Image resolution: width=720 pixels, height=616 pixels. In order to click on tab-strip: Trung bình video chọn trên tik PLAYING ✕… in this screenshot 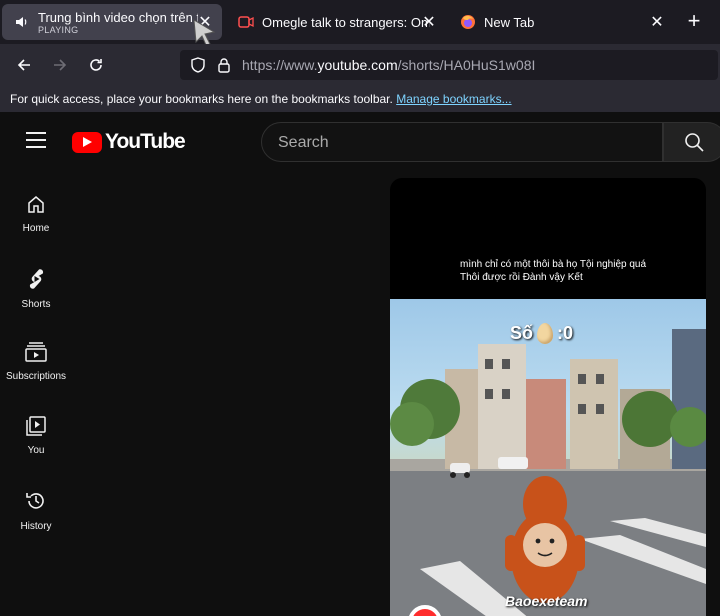, I will do `click(360, 23)`.